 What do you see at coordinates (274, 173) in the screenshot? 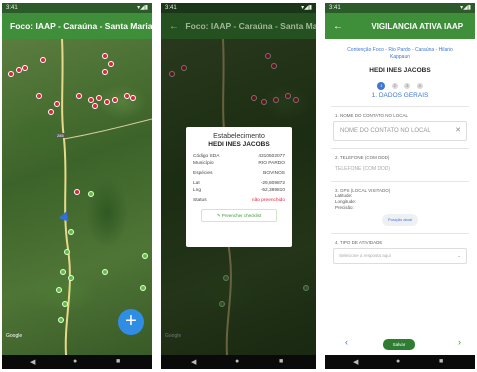
I see `info-value: BOVINOS` at bounding box center [274, 173].